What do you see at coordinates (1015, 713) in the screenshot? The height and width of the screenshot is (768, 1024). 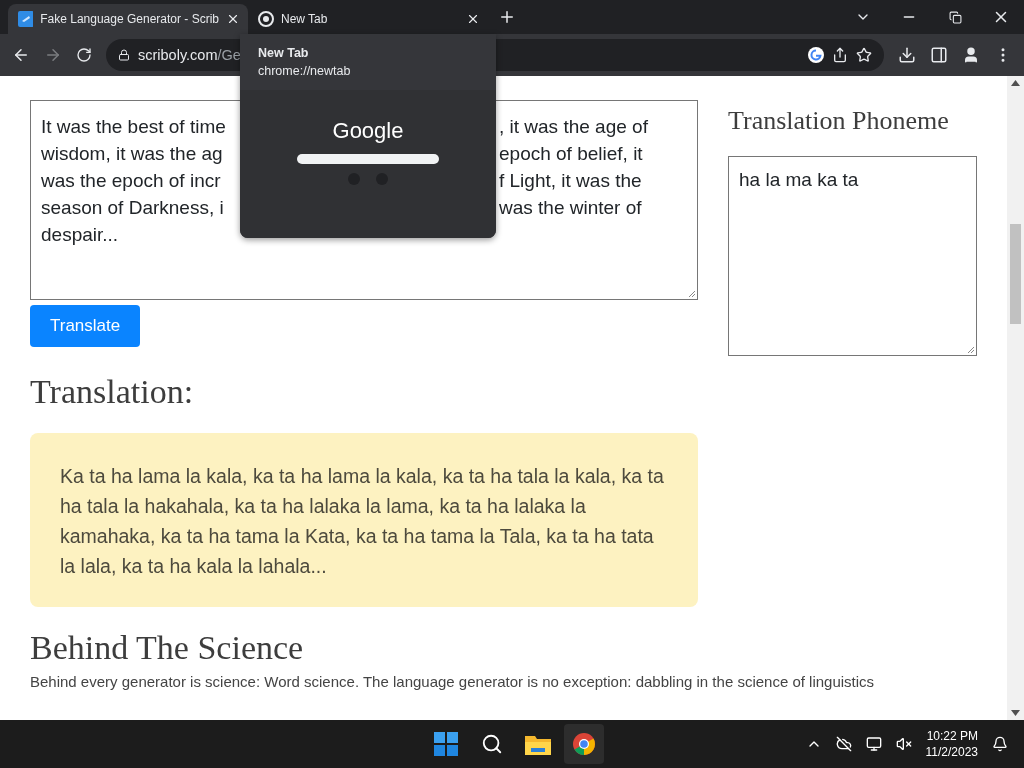 I see `scroll-down-icon` at bounding box center [1015, 713].